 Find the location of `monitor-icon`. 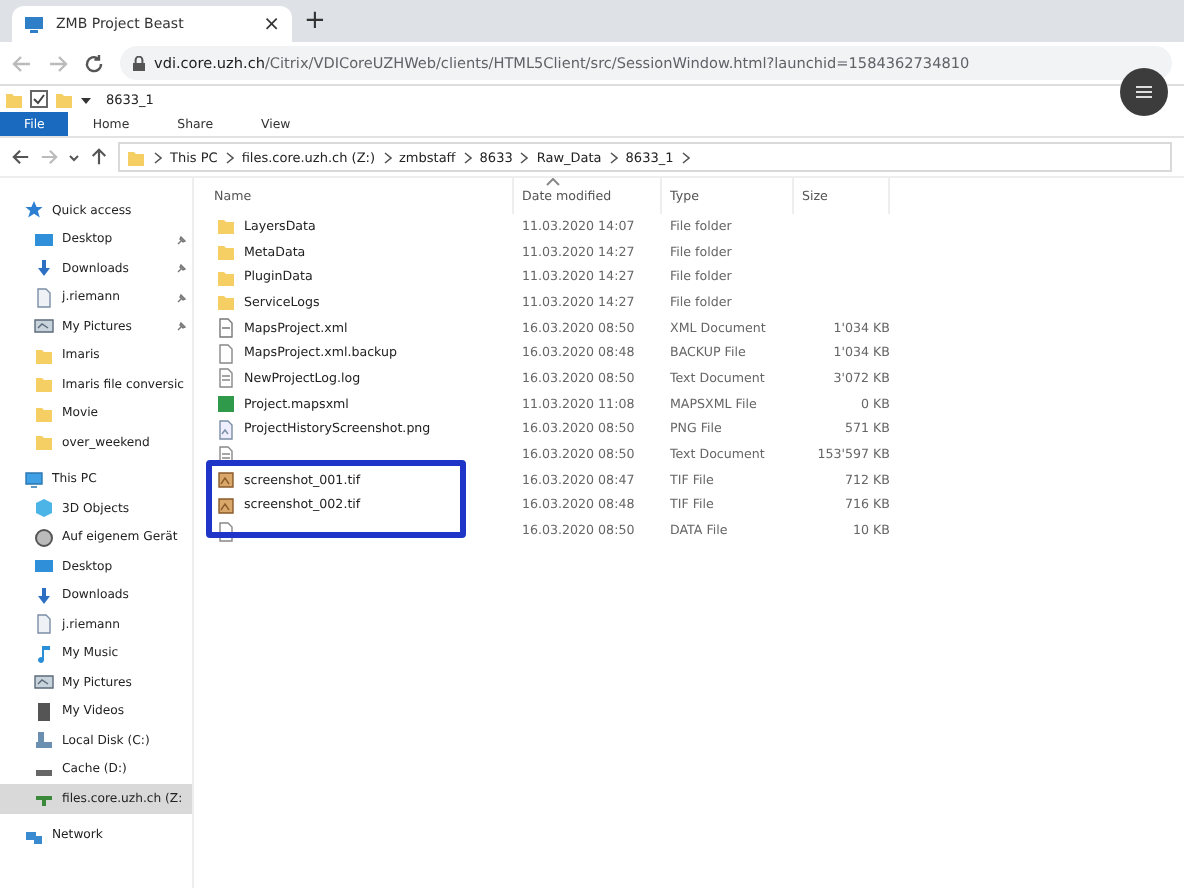

monitor-icon is located at coordinates (34, 24).